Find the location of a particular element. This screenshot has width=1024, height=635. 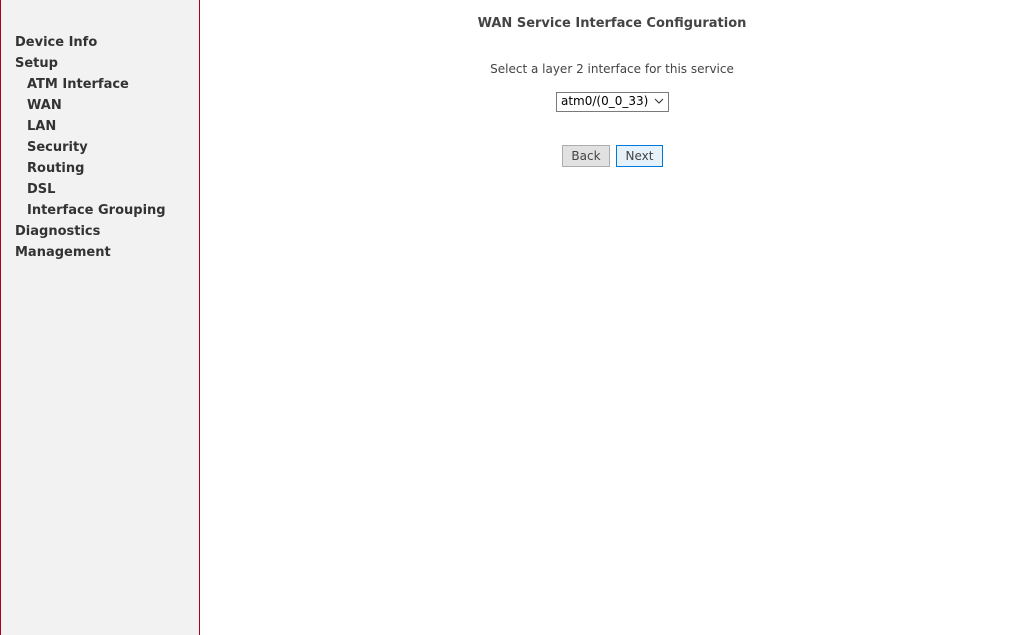

page-title: WAN Service Interface Configuration is located at coordinates (612, 23).